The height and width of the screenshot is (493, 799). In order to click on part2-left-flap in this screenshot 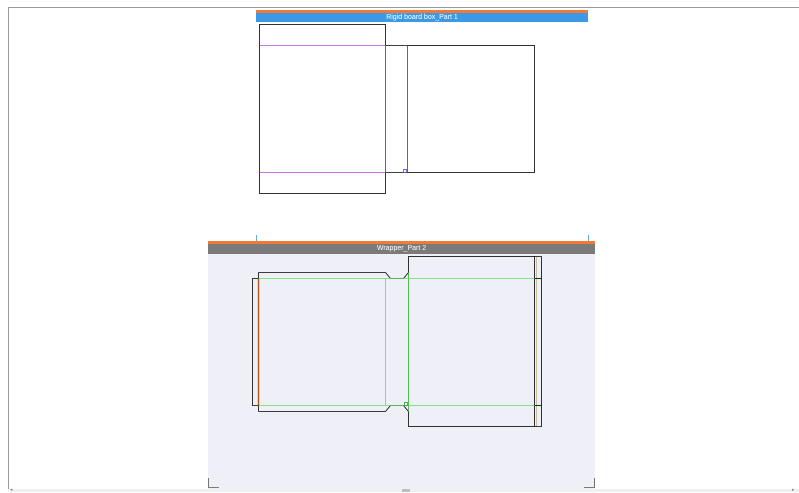, I will do `click(255, 342)`.